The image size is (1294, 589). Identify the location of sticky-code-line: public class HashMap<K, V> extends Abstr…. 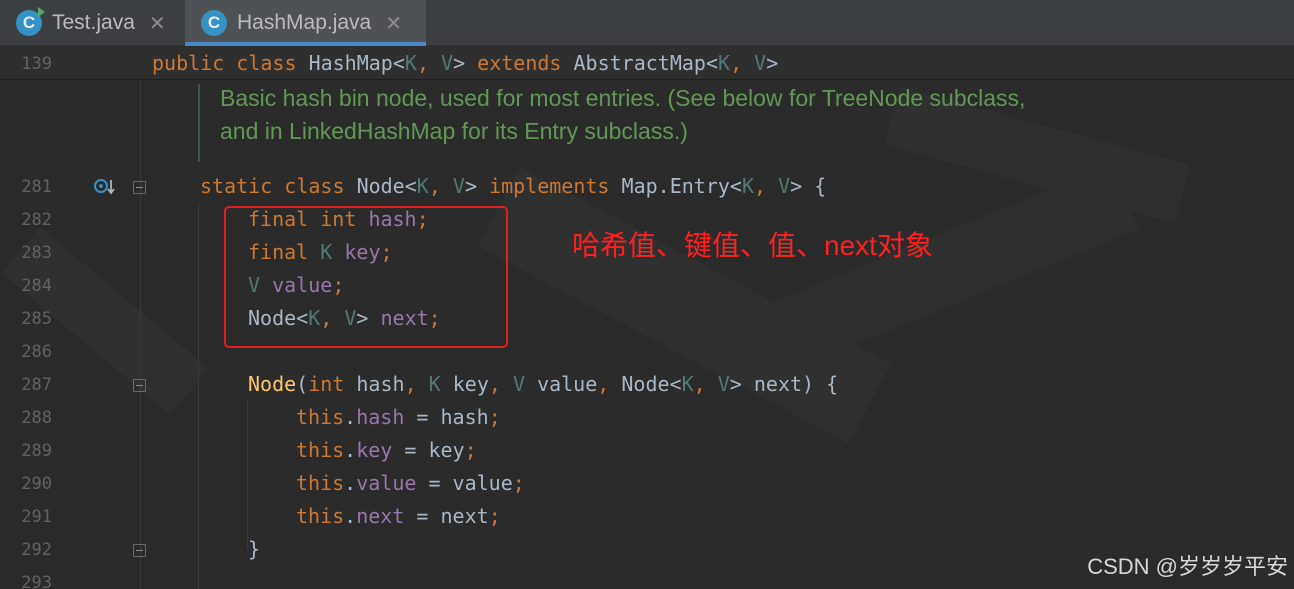
(465, 63).